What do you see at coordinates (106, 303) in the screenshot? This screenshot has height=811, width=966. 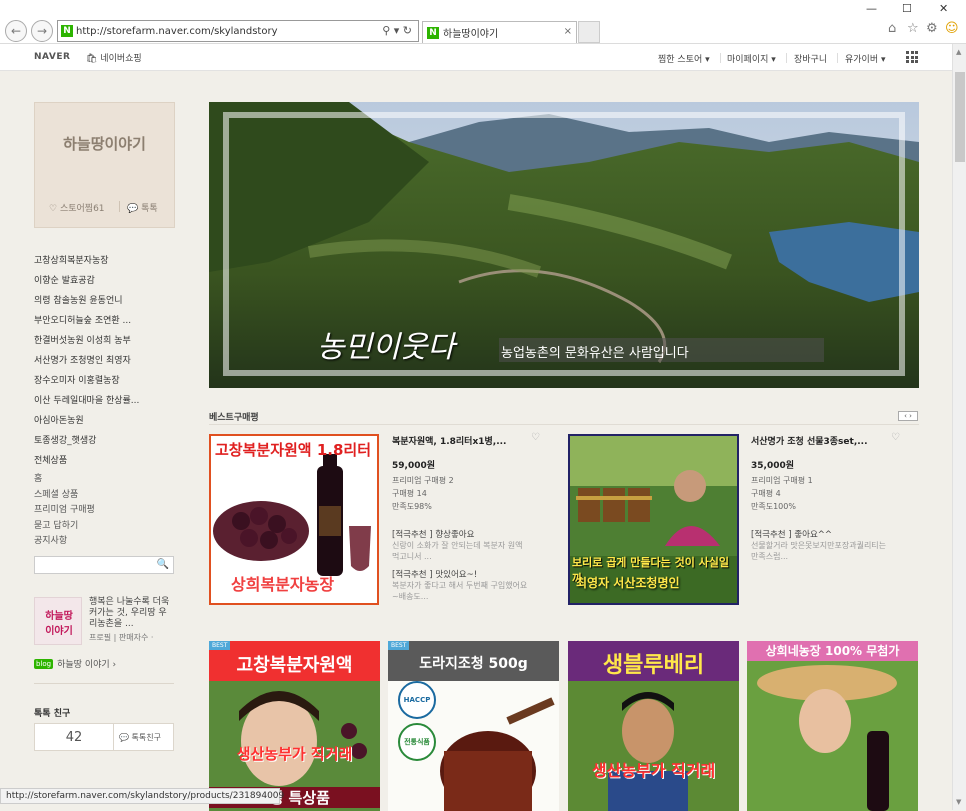 I see `category-item: 의령 참솔농원 윤동언니` at bounding box center [106, 303].